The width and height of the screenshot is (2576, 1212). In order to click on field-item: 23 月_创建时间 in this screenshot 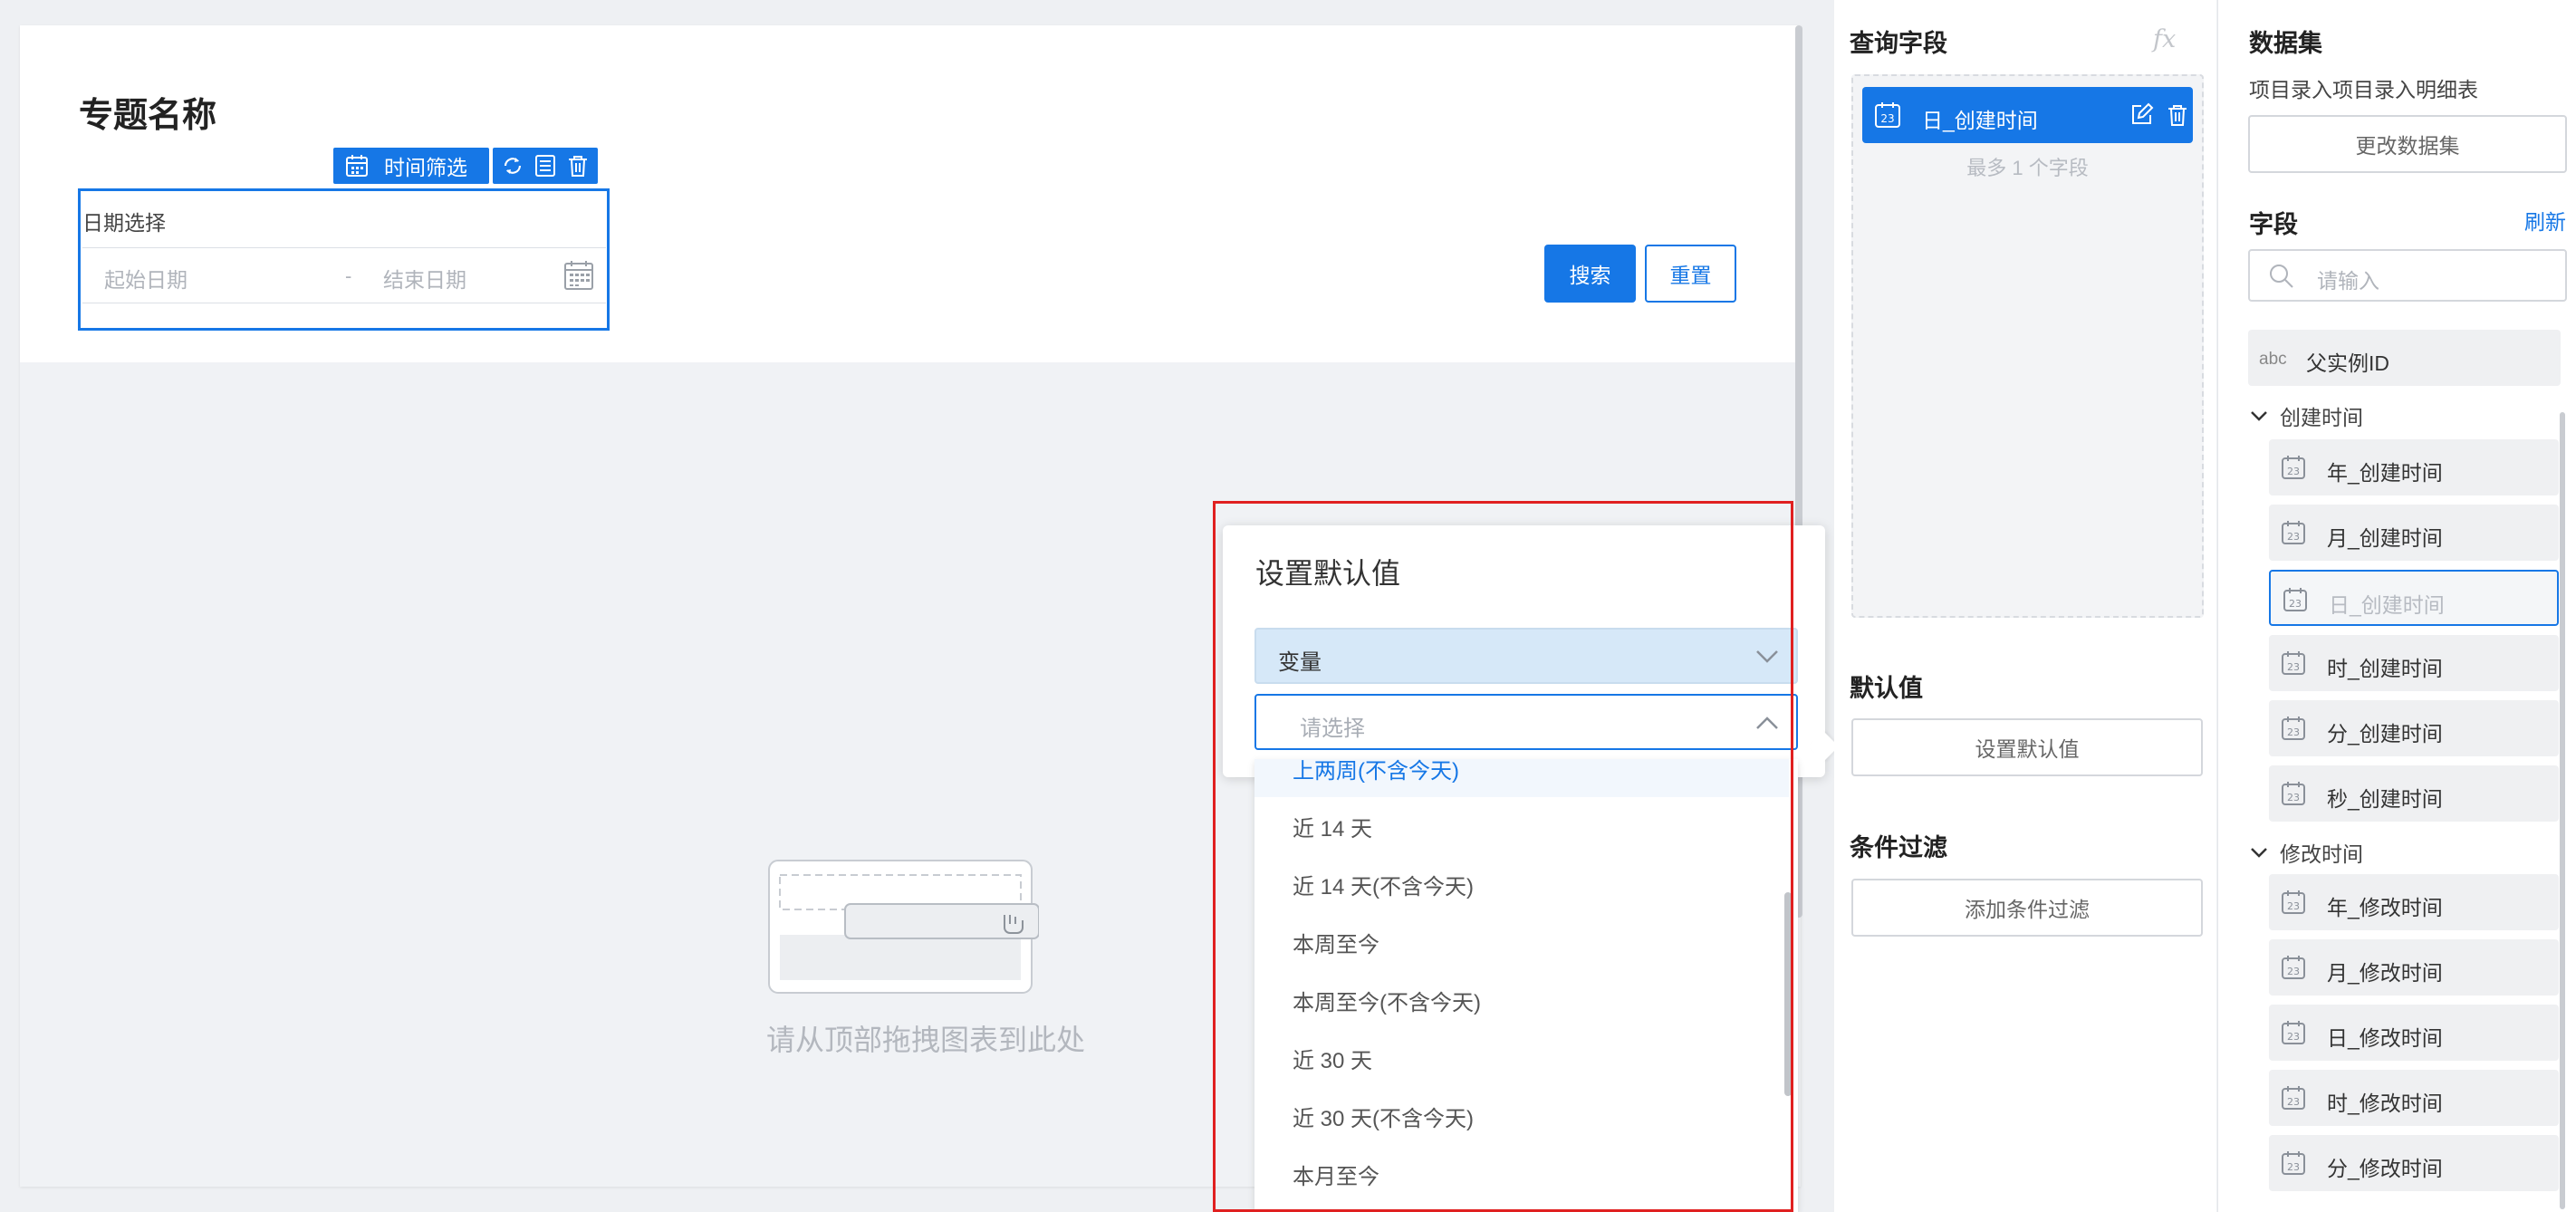, I will do `click(2414, 533)`.